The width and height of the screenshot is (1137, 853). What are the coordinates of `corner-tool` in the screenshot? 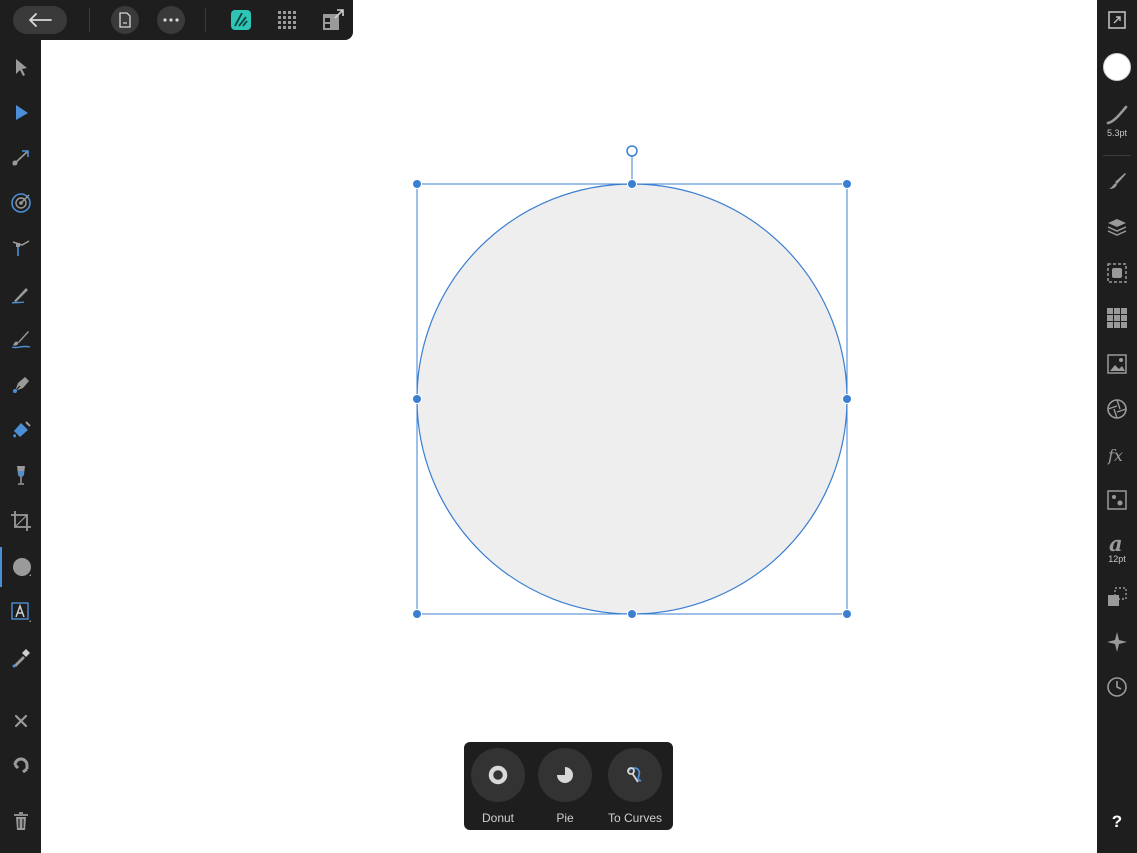 It's located at (20, 158).